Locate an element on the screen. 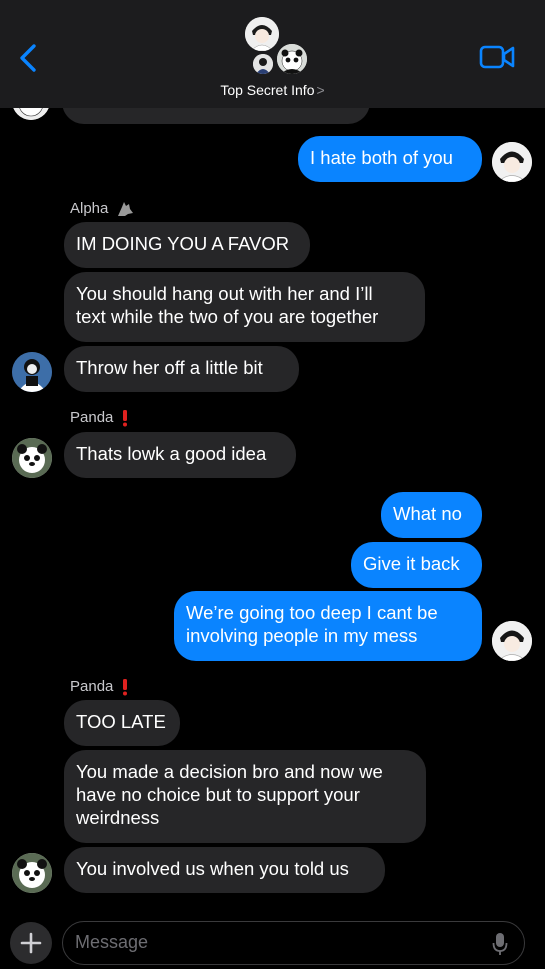 The height and width of the screenshot is (969, 545). message-bubble-incoming: You involved us when you told us is located at coordinates (224, 870).